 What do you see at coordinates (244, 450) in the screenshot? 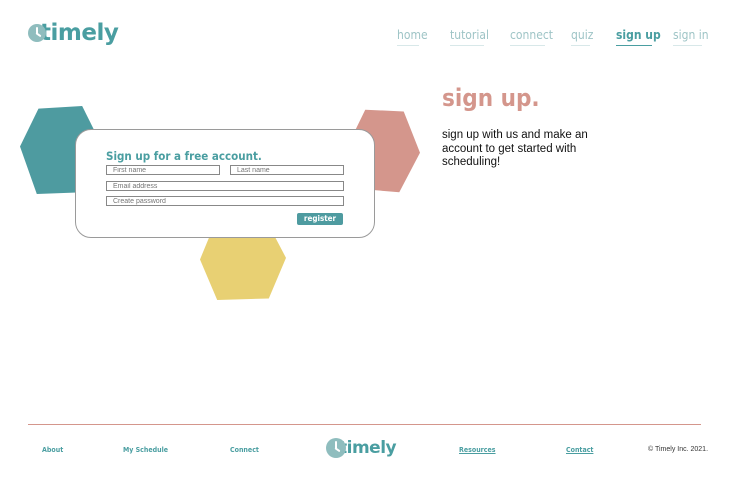
I see `footer-link-connect: Connect` at bounding box center [244, 450].